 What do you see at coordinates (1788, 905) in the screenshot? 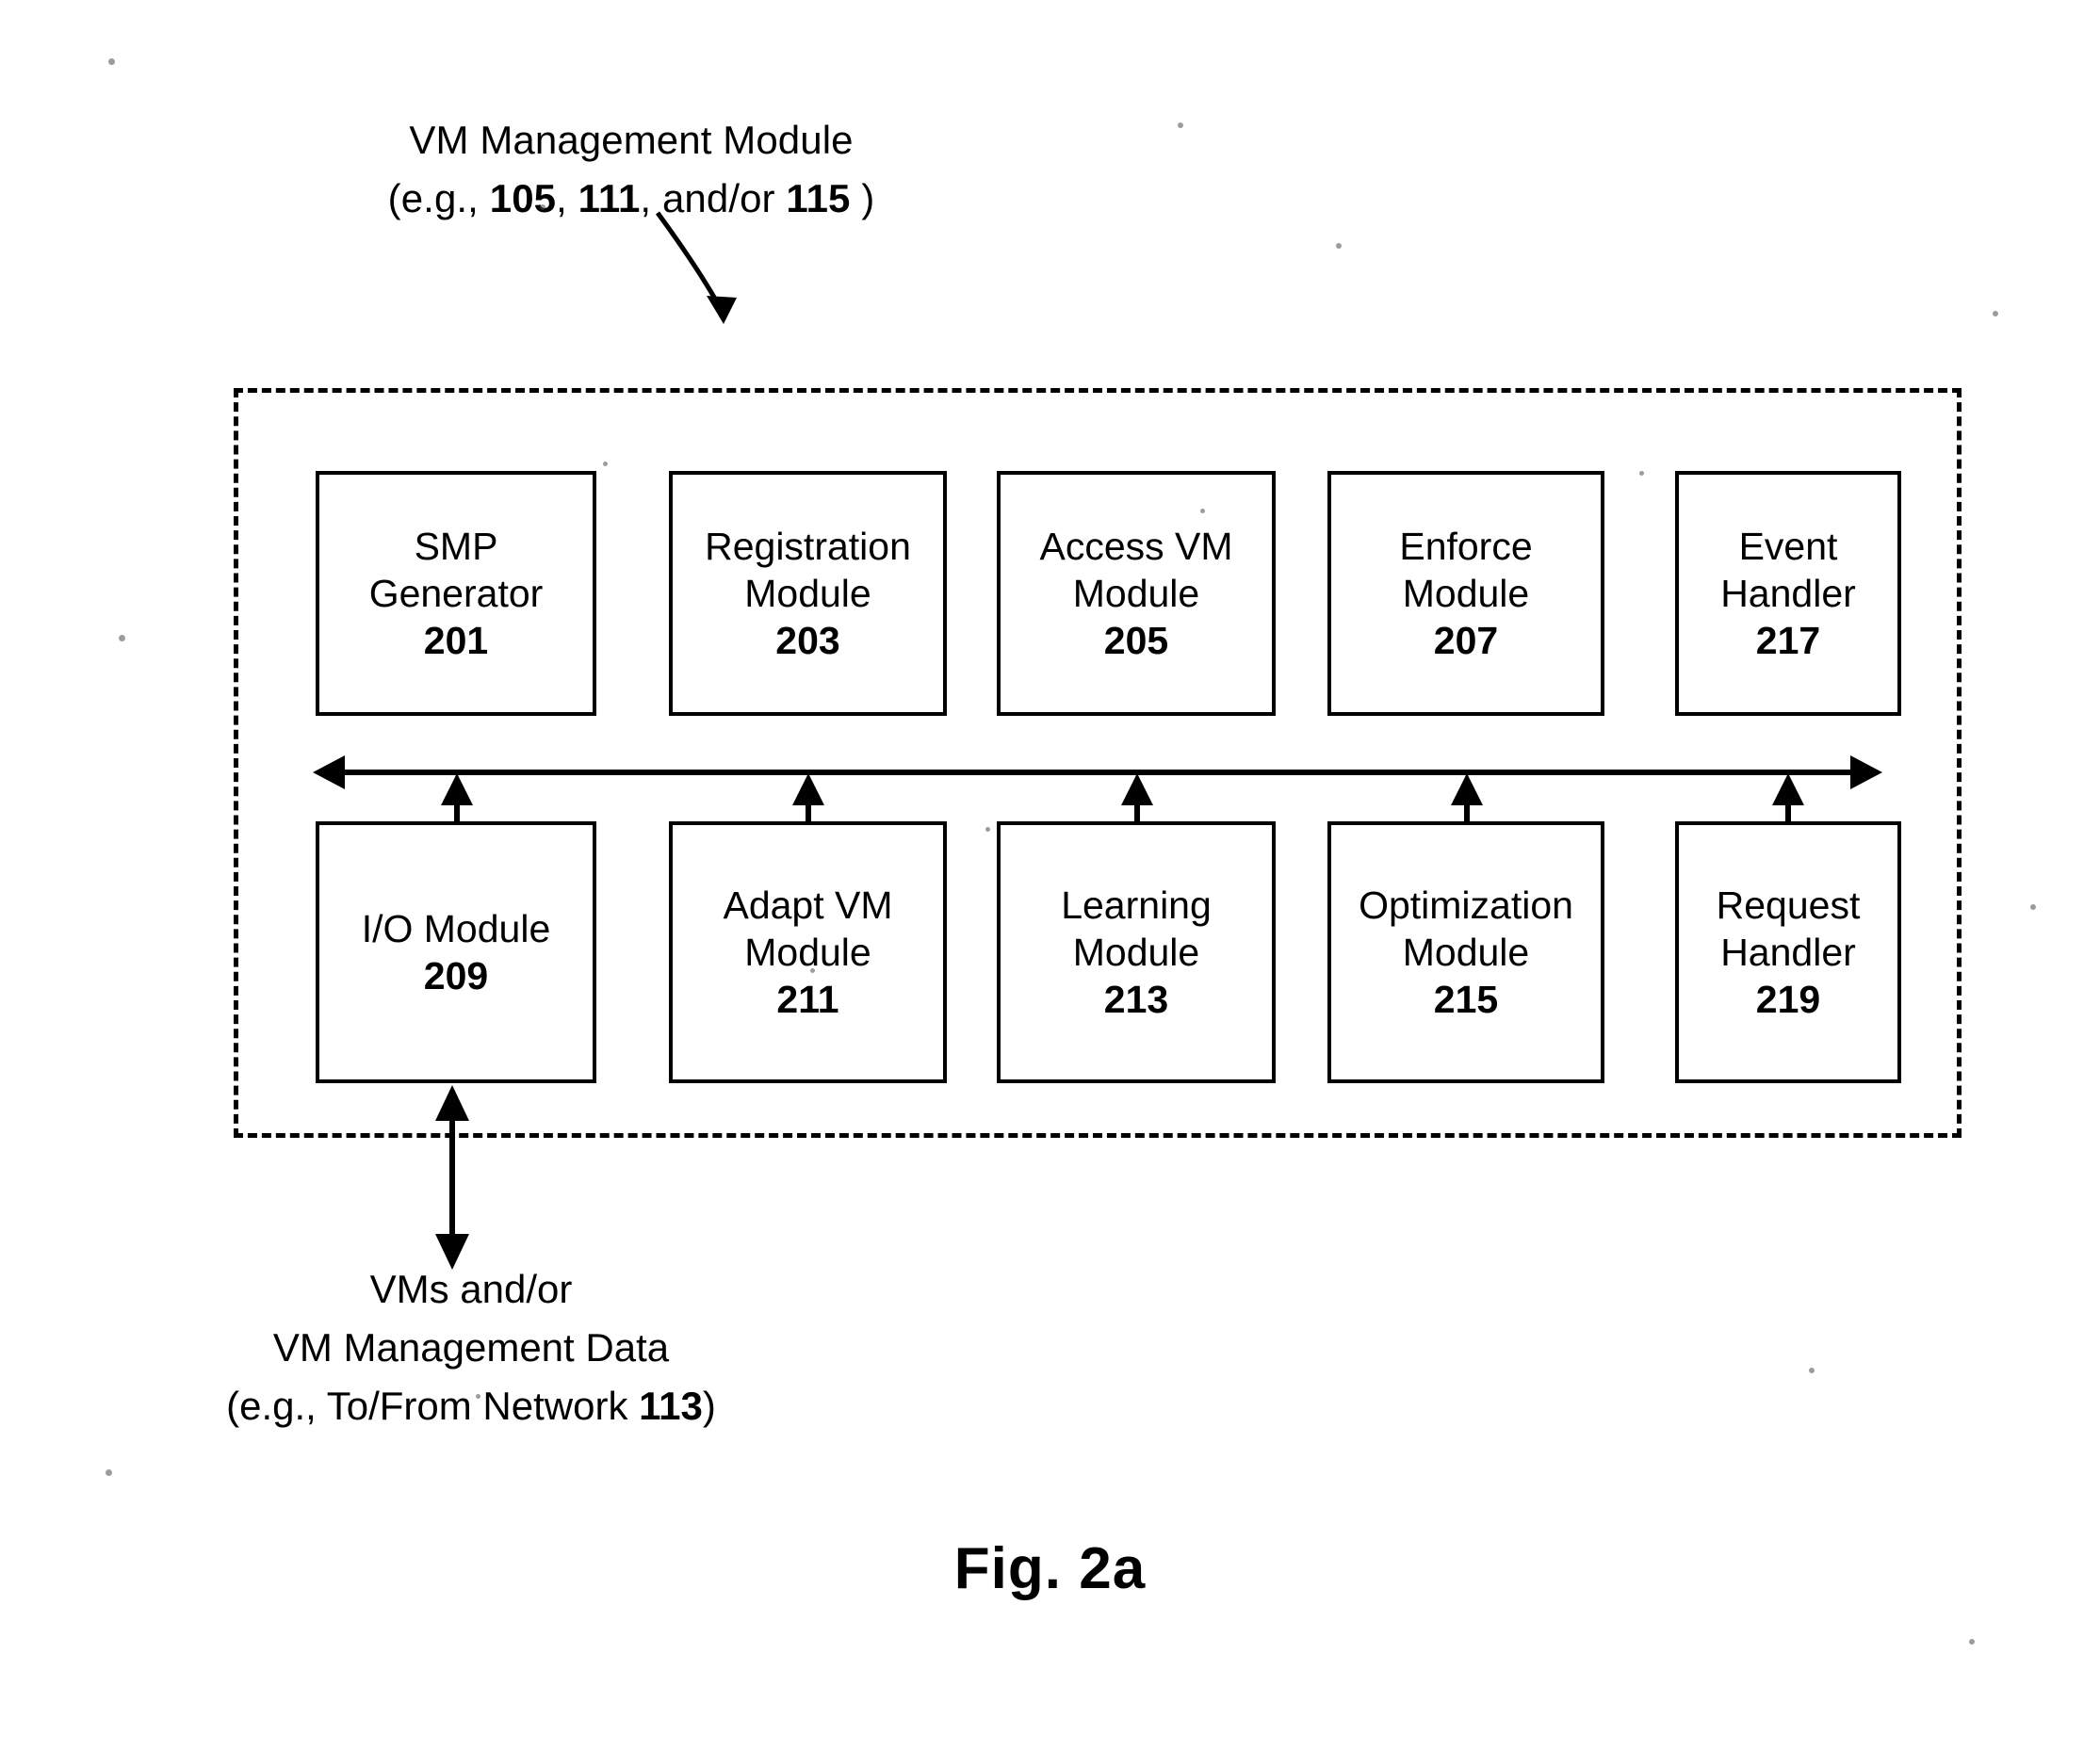
I see `module-title-line-1: Request` at bounding box center [1788, 905].